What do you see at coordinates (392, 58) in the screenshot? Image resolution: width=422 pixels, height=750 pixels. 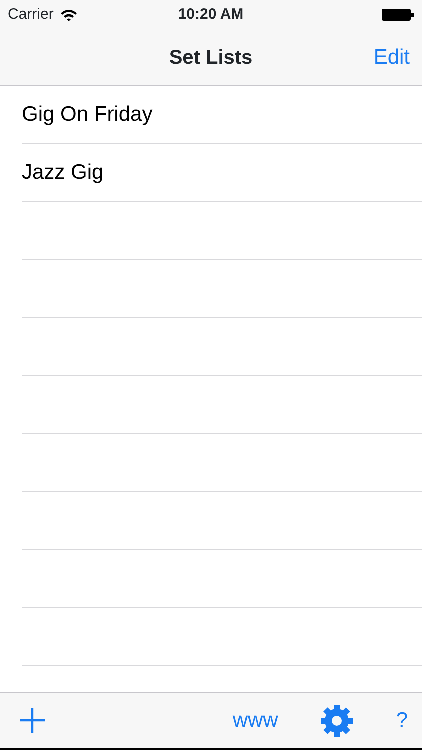 I see `edit-button: Edit` at bounding box center [392, 58].